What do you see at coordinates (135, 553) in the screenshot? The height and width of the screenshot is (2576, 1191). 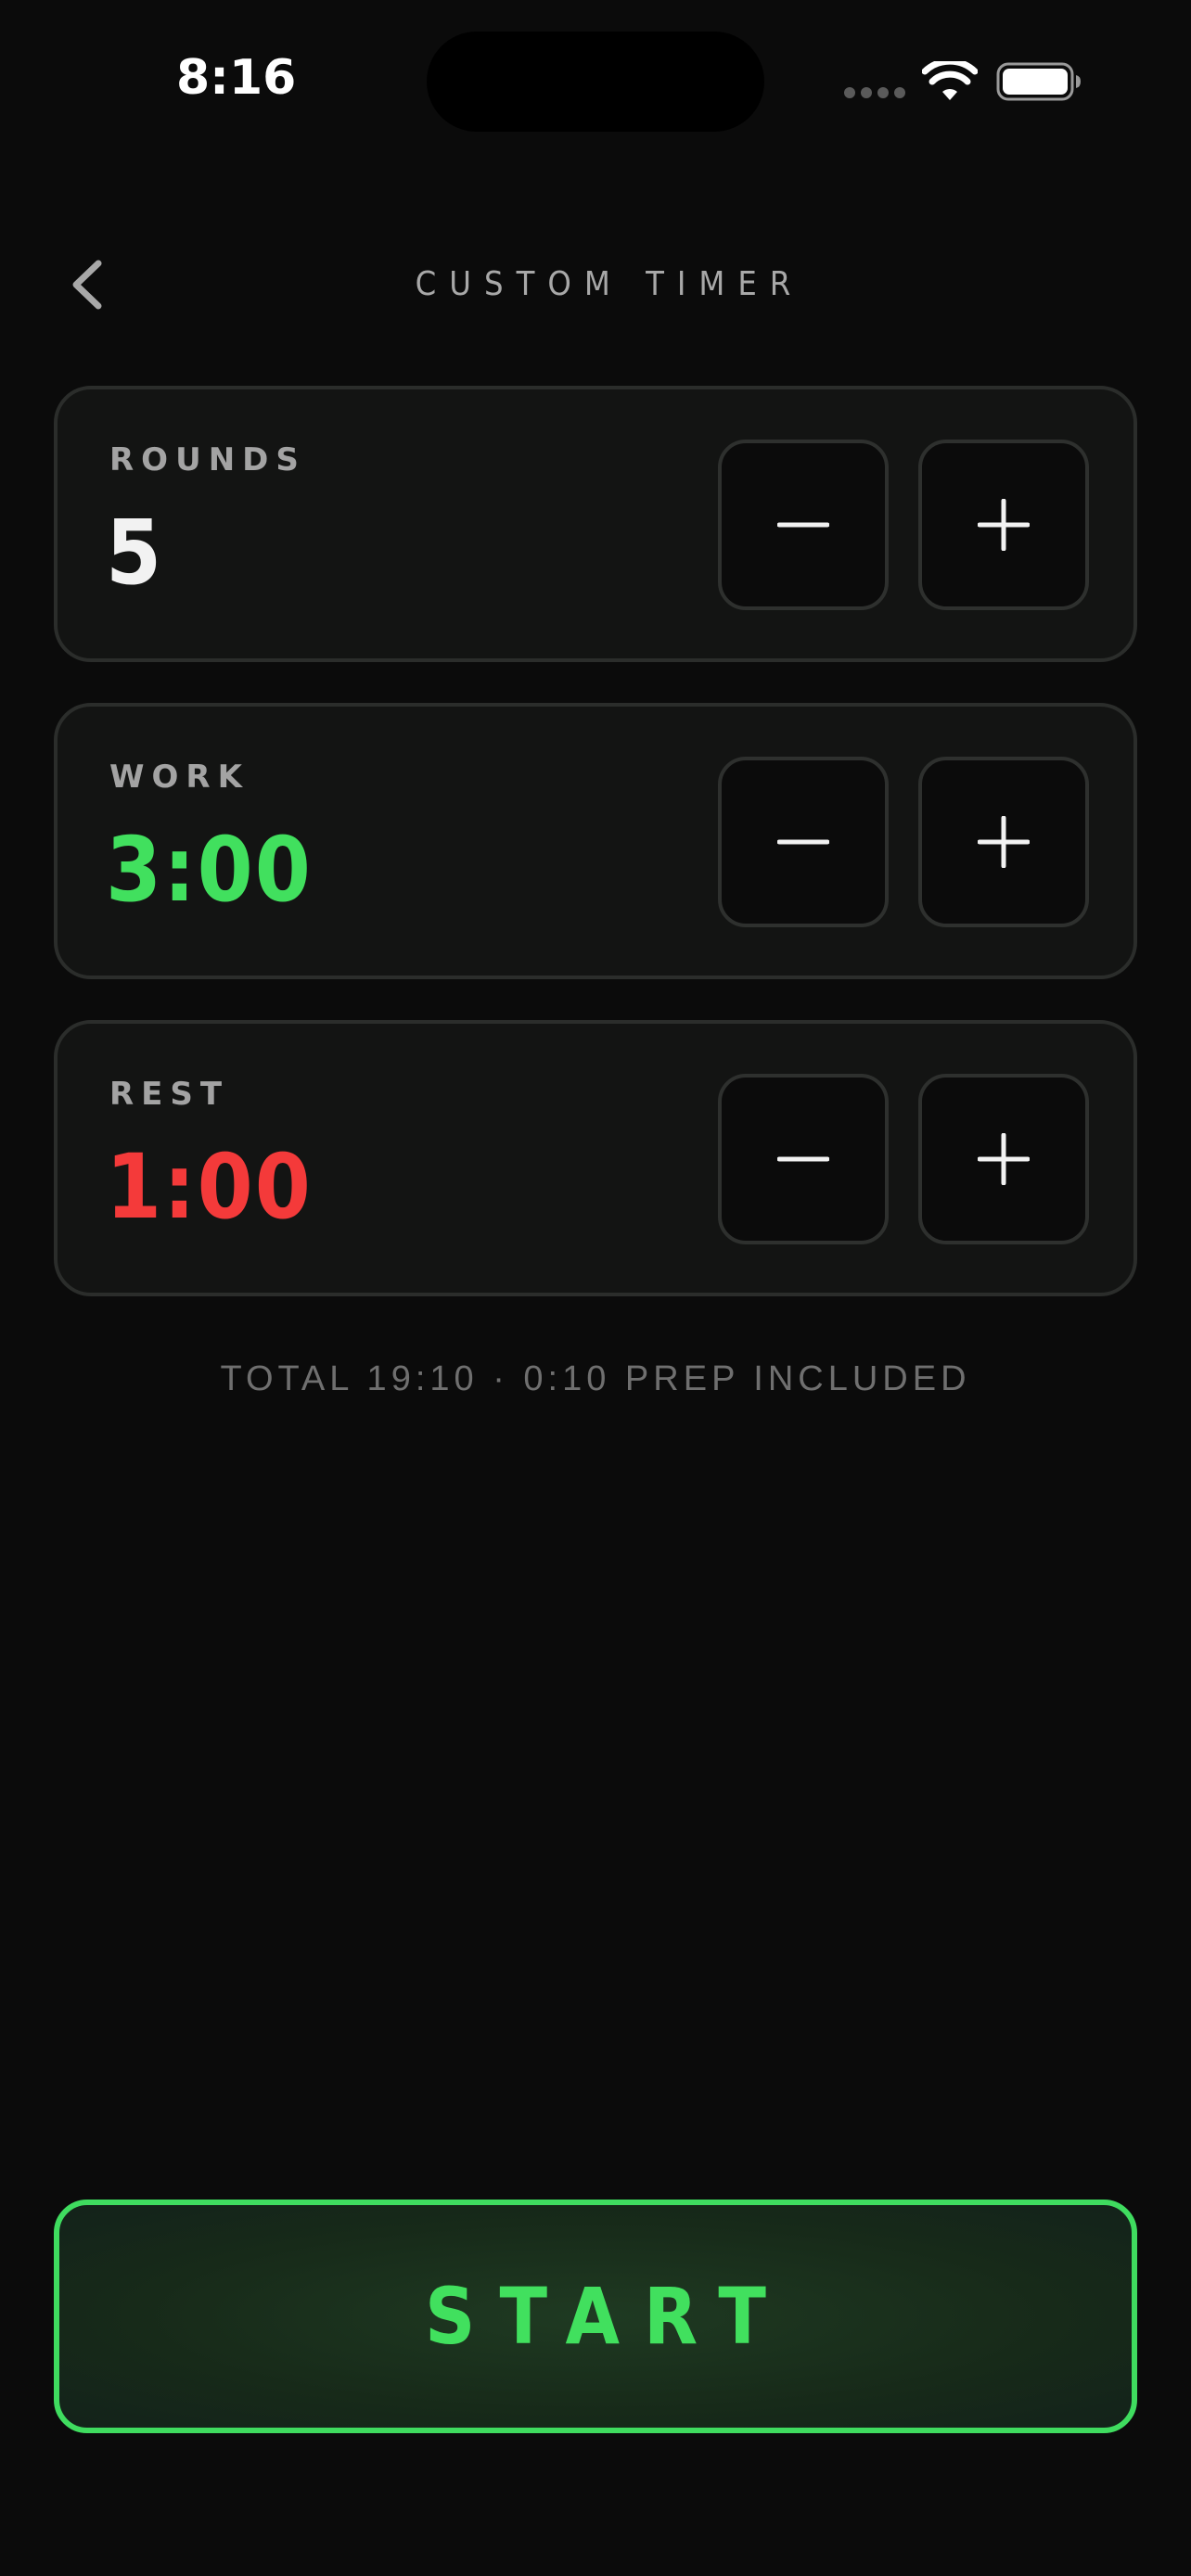 I see `rounds-value: 5` at bounding box center [135, 553].